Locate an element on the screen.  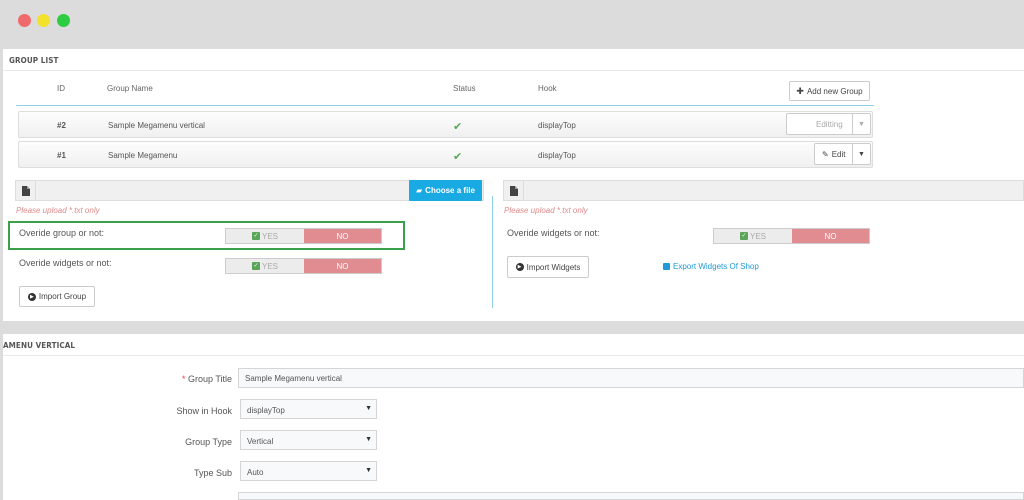
column-group-name: Group Name is located at coordinates (130, 88).